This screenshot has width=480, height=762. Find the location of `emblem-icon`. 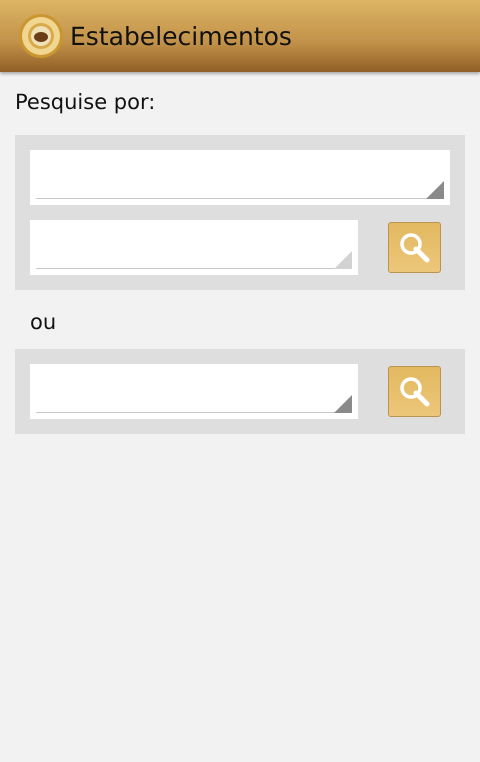

emblem-icon is located at coordinates (41, 36).